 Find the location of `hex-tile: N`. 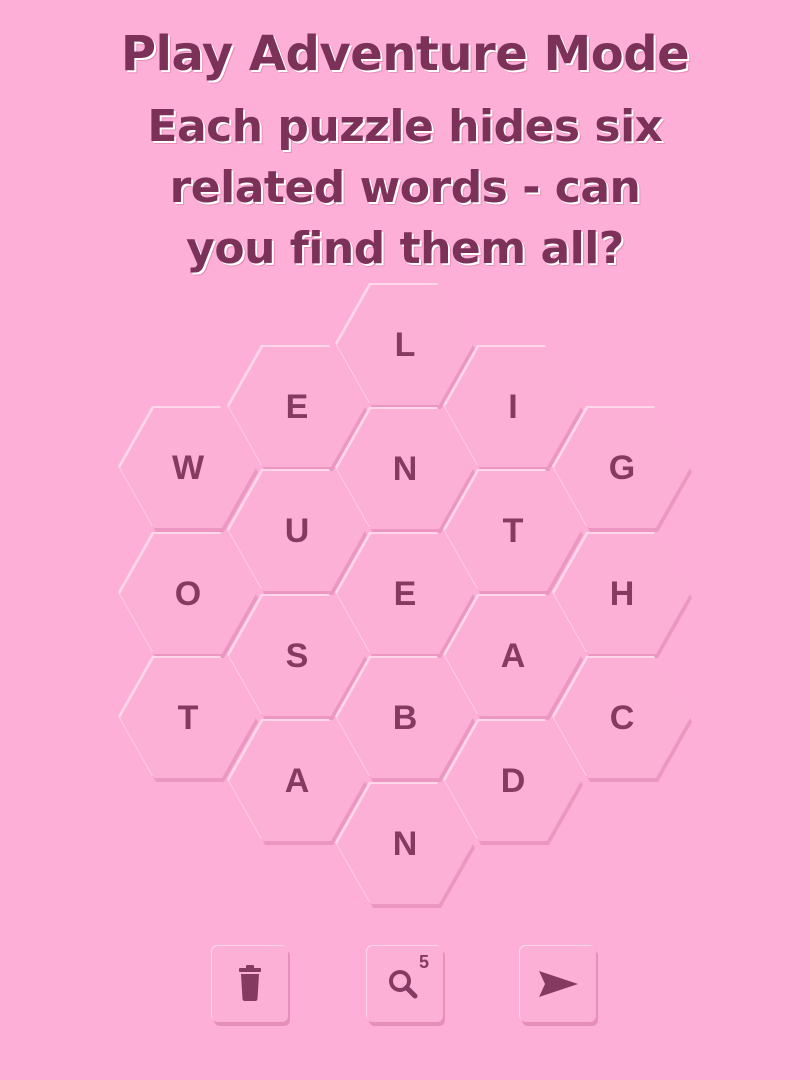

hex-tile: N is located at coordinates (405, 845).